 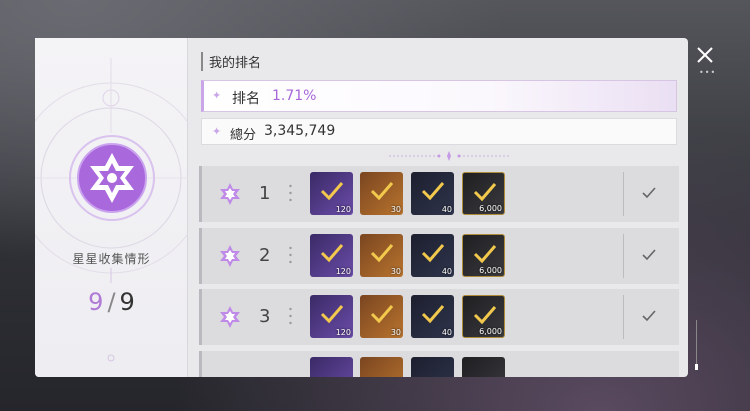 I want to click on collected-count: 9, so click(x=96, y=302).